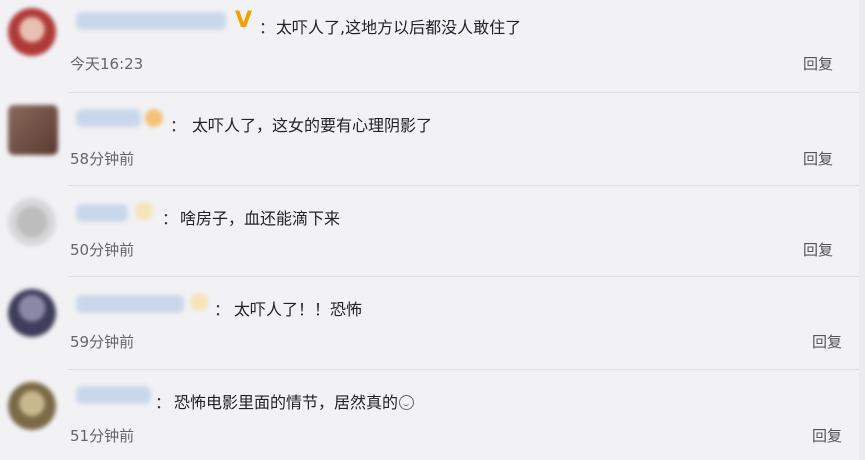 The image size is (865, 460). Describe the element at coordinates (312, 125) in the screenshot. I see `comment-text: 太吓人了，这女的要有心理阴影了` at that location.